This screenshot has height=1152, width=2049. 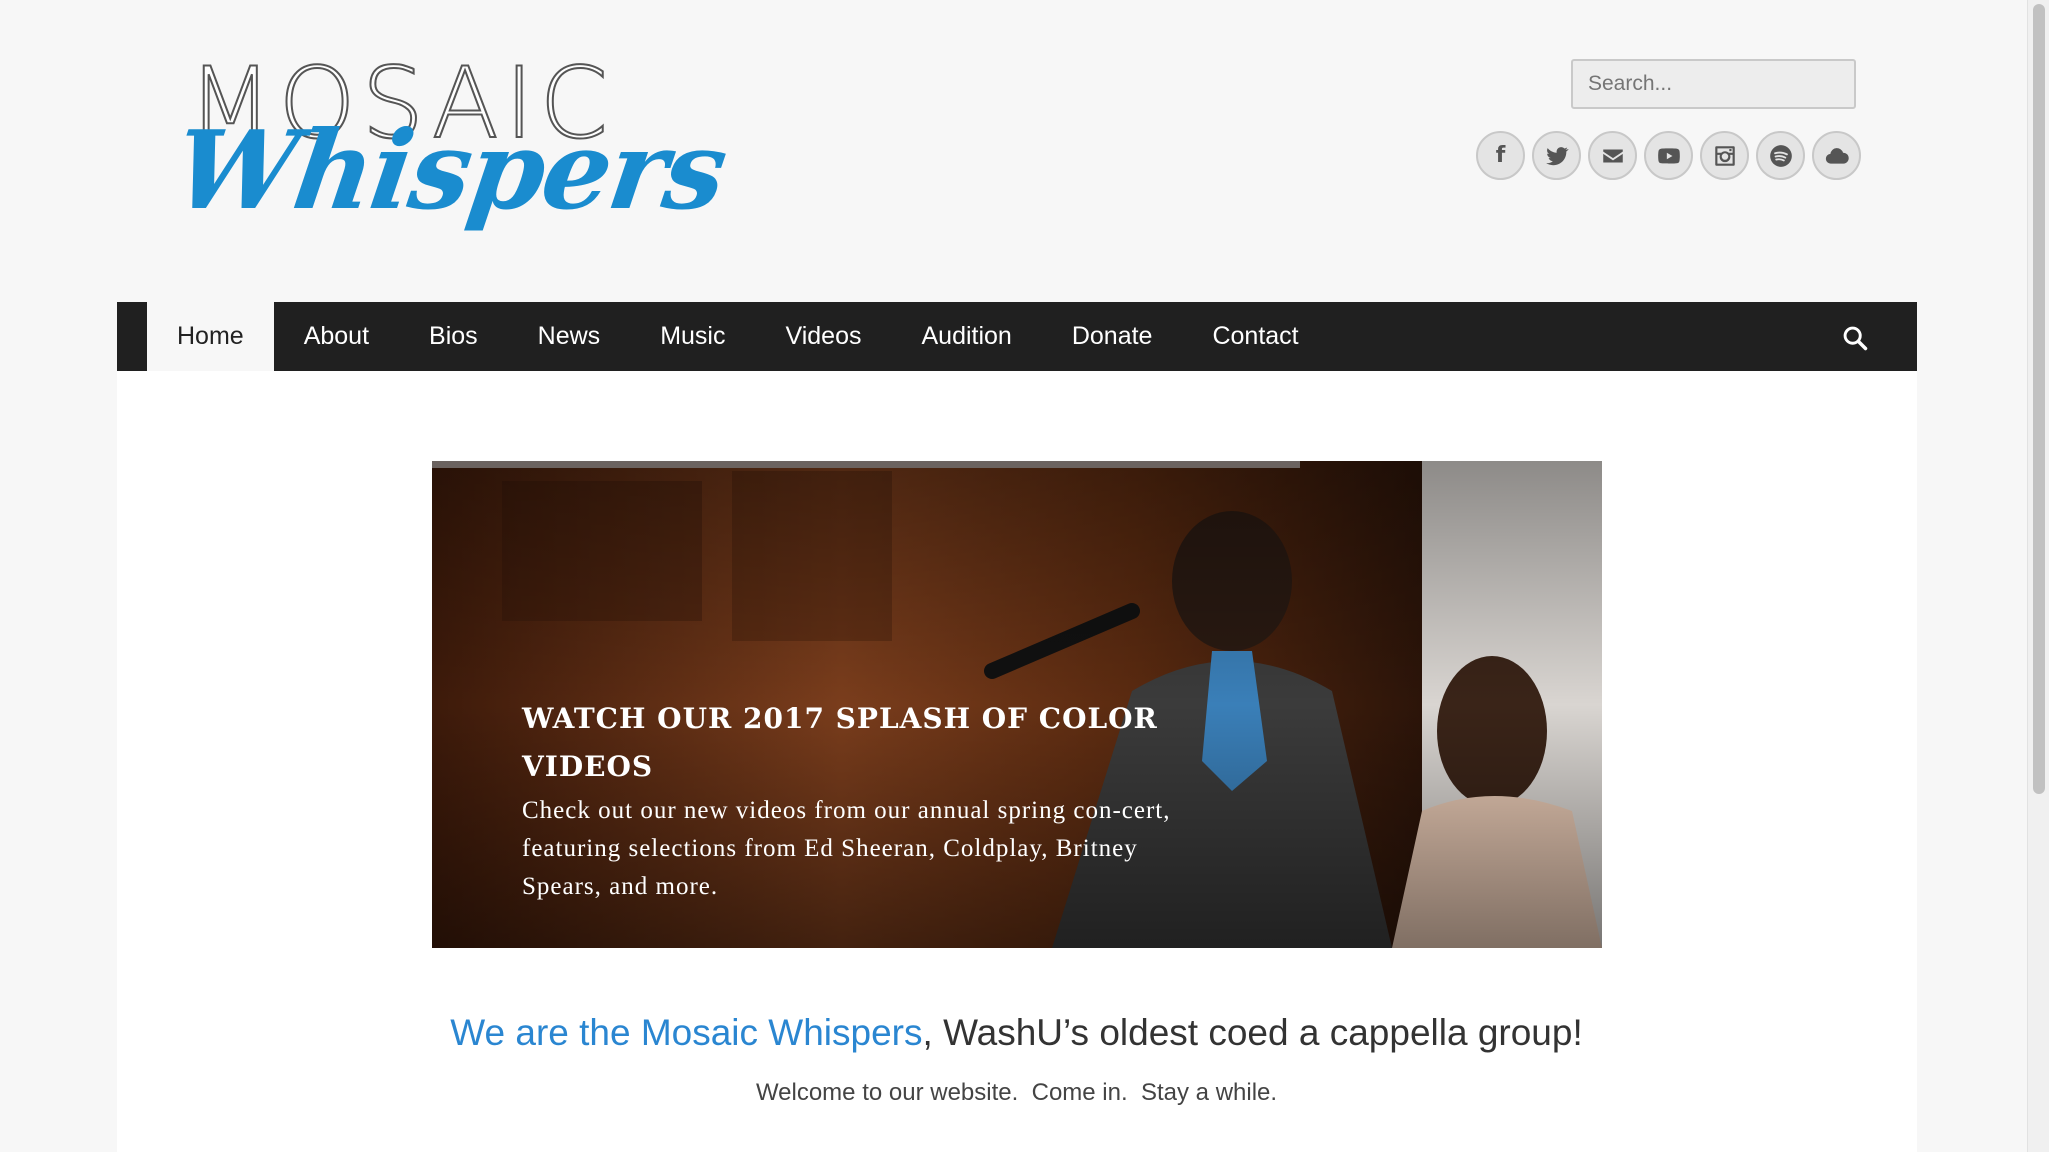 I want to click on nav-item-donate: Donate, so click(x=1112, y=336).